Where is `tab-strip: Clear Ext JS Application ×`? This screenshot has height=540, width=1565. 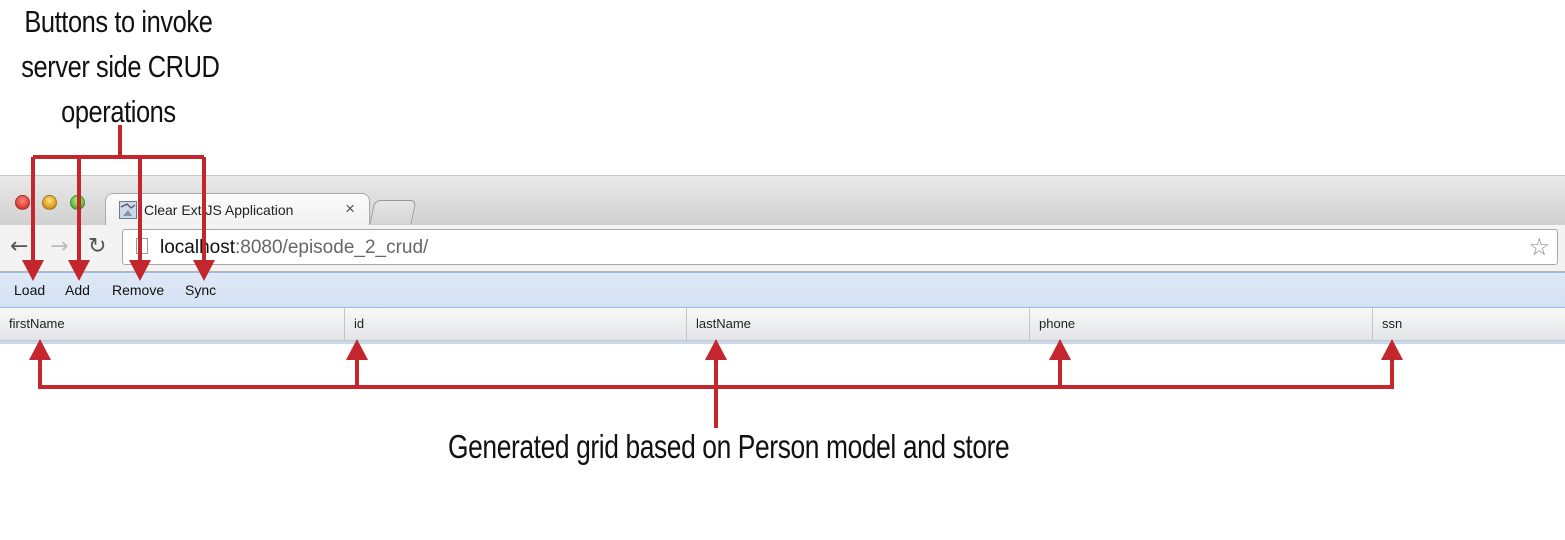
tab-strip: Clear Ext JS Application × is located at coordinates (782, 200).